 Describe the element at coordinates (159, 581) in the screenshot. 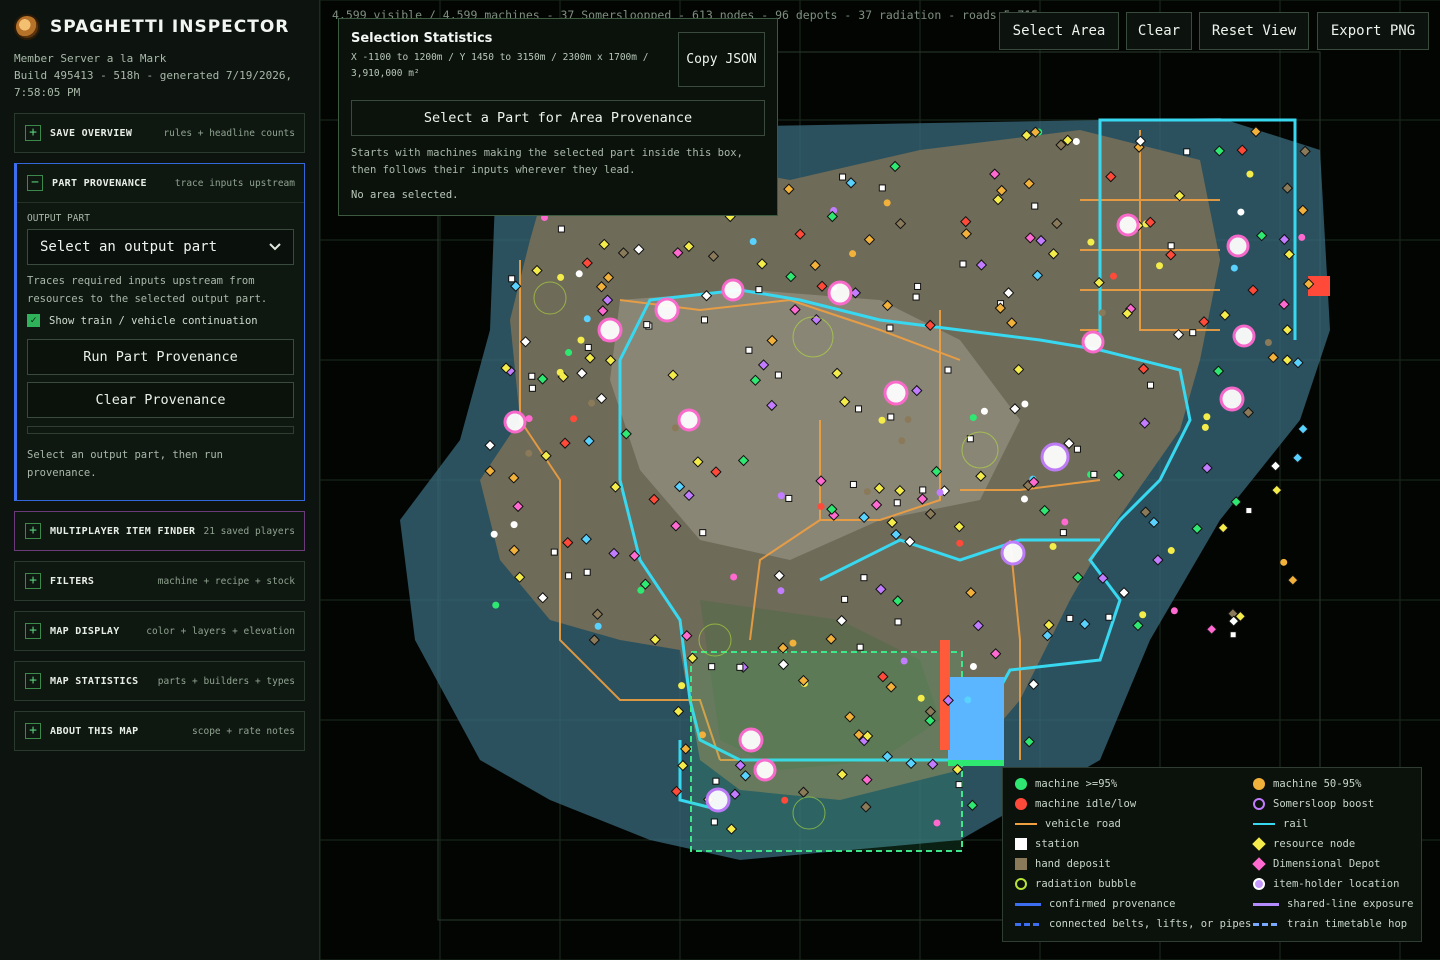

I see `panel-filters-header: + FILTERS machine + recipe + stock` at that location.